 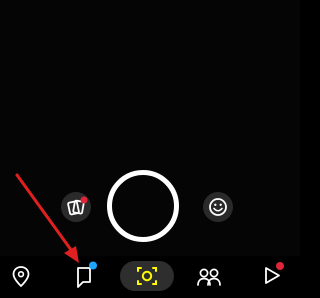 I want to click on nav-chat, so click(x=84, y=277).